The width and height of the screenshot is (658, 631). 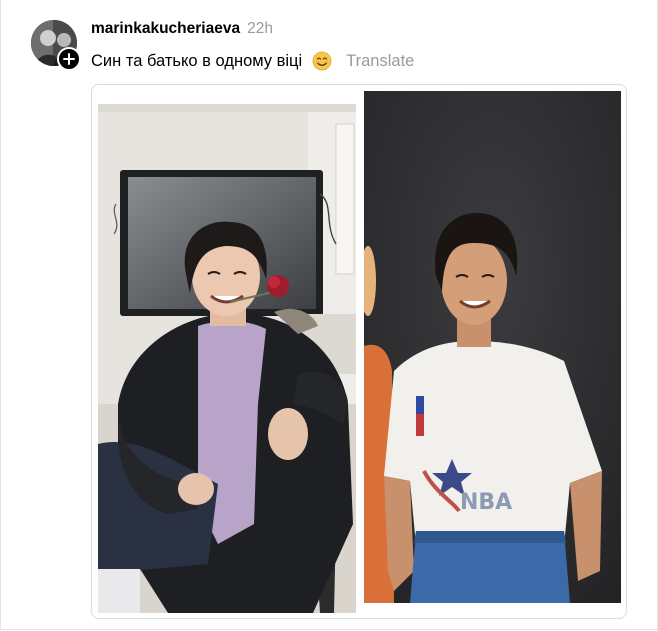 What do you see at coordinates (165, 29) in the screenshot?
I see `username-link: marinkakucheriaeva` at bounding box center [165, 29].